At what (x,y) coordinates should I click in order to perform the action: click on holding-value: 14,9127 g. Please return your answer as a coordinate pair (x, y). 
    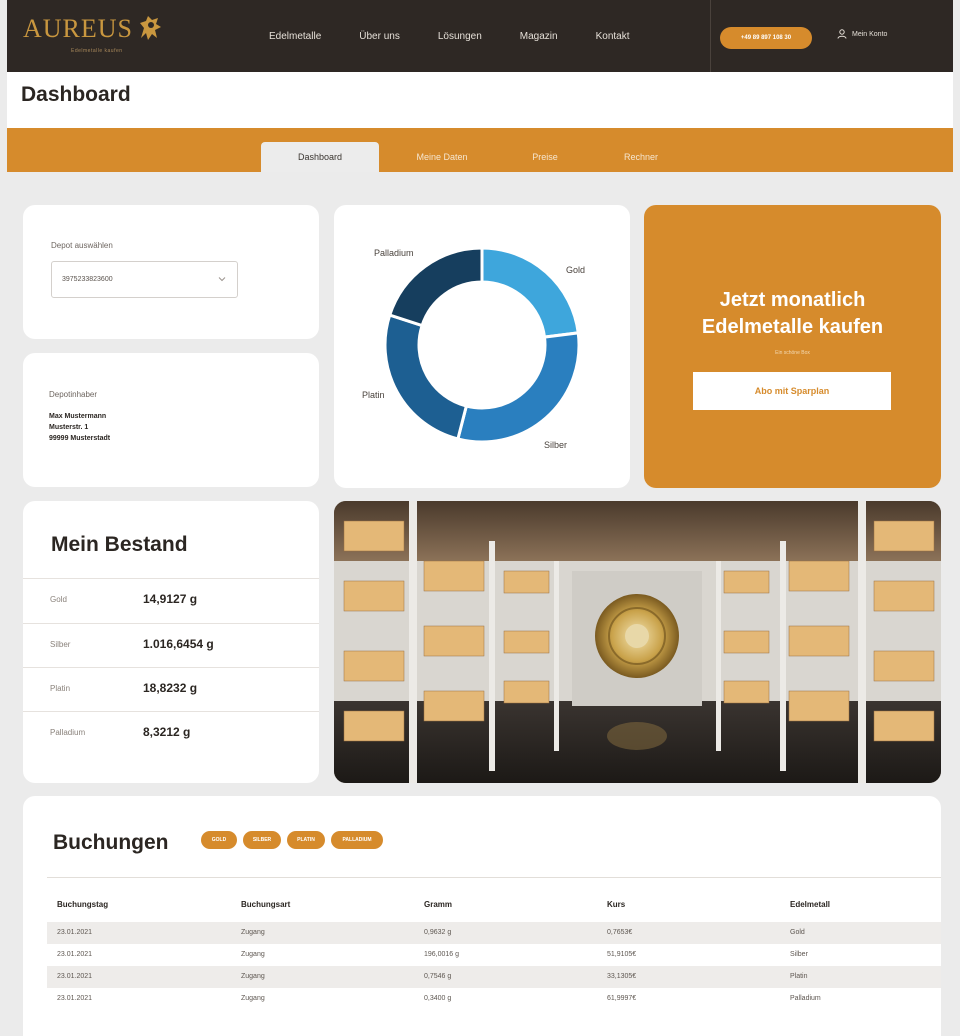
    Looking at the image, I should click on (170, 599).